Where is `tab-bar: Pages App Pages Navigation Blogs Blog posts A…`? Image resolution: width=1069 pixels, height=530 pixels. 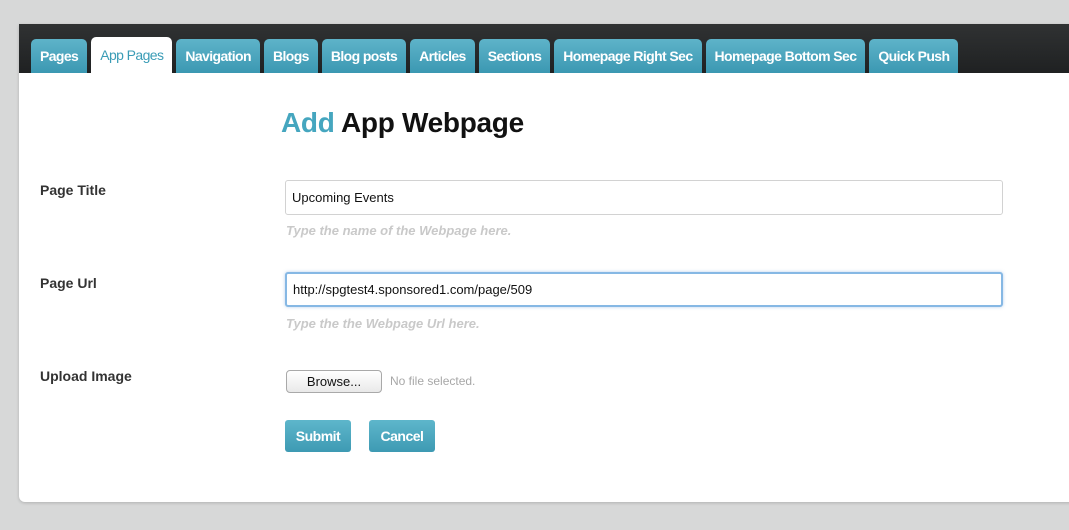
tab-bar: Pages App Pages Navigation Blogs Blog posts A… is located at coordinates (544, 48).